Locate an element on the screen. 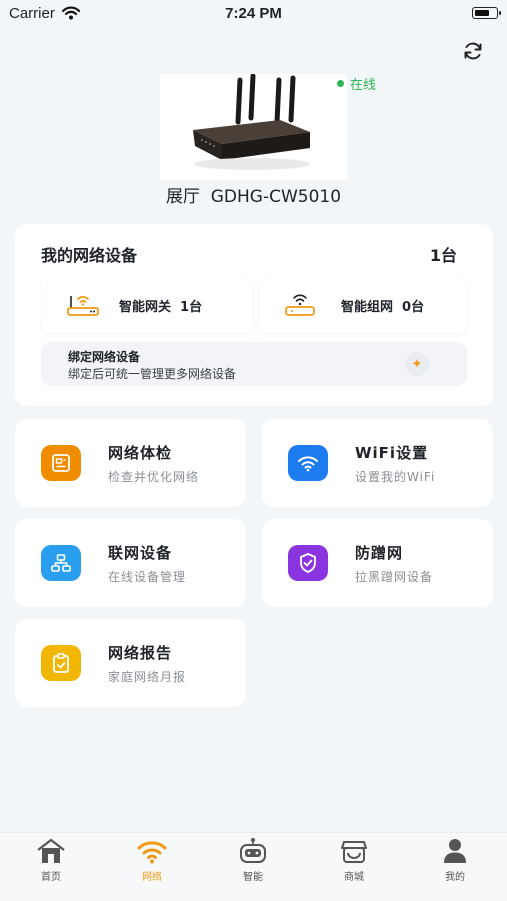 Image resolution: width=507 pixels, height=901 pixels. battery-icon is located at coordinates (486, 13).